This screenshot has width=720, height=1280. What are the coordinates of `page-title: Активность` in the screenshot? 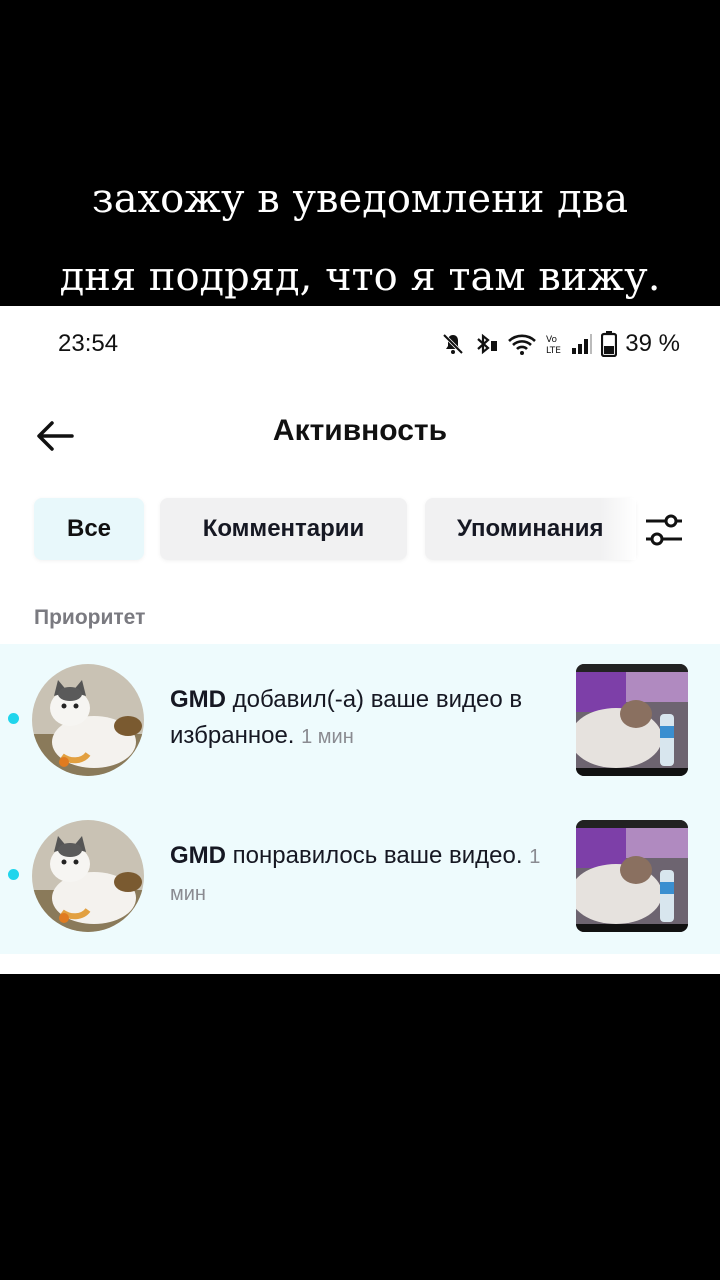 It's located at (360, 430).